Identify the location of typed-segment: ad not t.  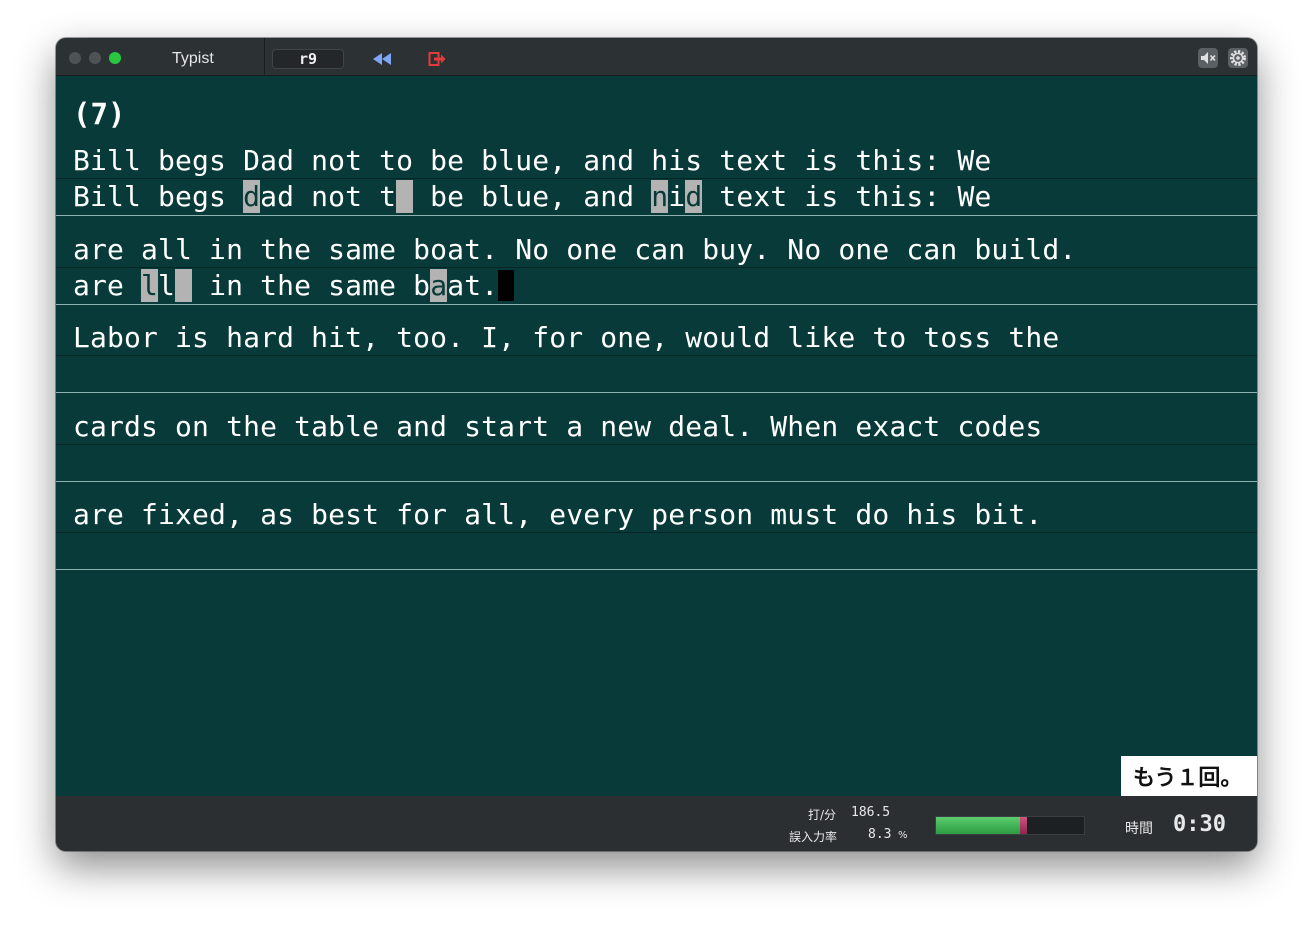
(328, 196).